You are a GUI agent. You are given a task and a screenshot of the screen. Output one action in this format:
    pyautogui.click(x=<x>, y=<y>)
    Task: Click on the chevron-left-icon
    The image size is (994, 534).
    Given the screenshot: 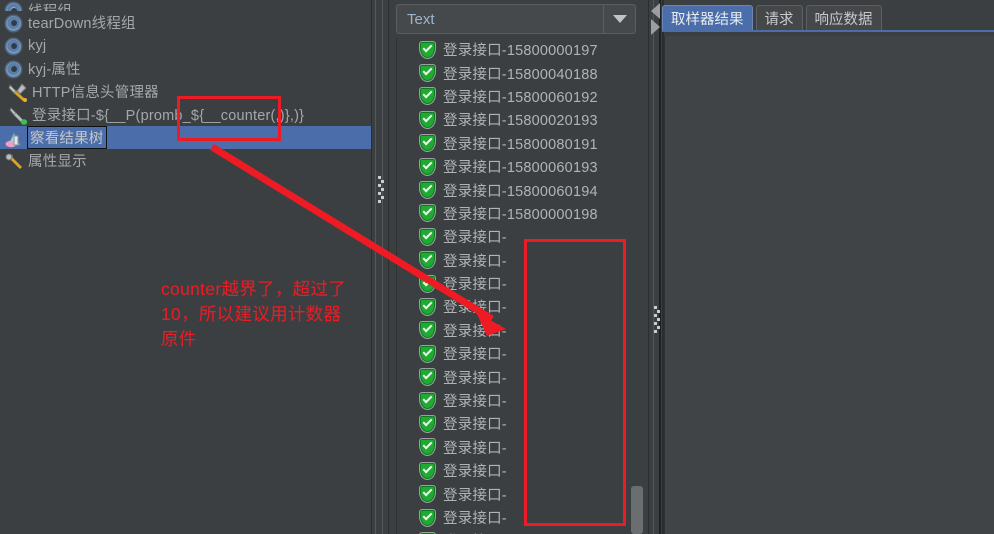 What is the action you would take?
    pyautogui.click(x=655, y=11)
    